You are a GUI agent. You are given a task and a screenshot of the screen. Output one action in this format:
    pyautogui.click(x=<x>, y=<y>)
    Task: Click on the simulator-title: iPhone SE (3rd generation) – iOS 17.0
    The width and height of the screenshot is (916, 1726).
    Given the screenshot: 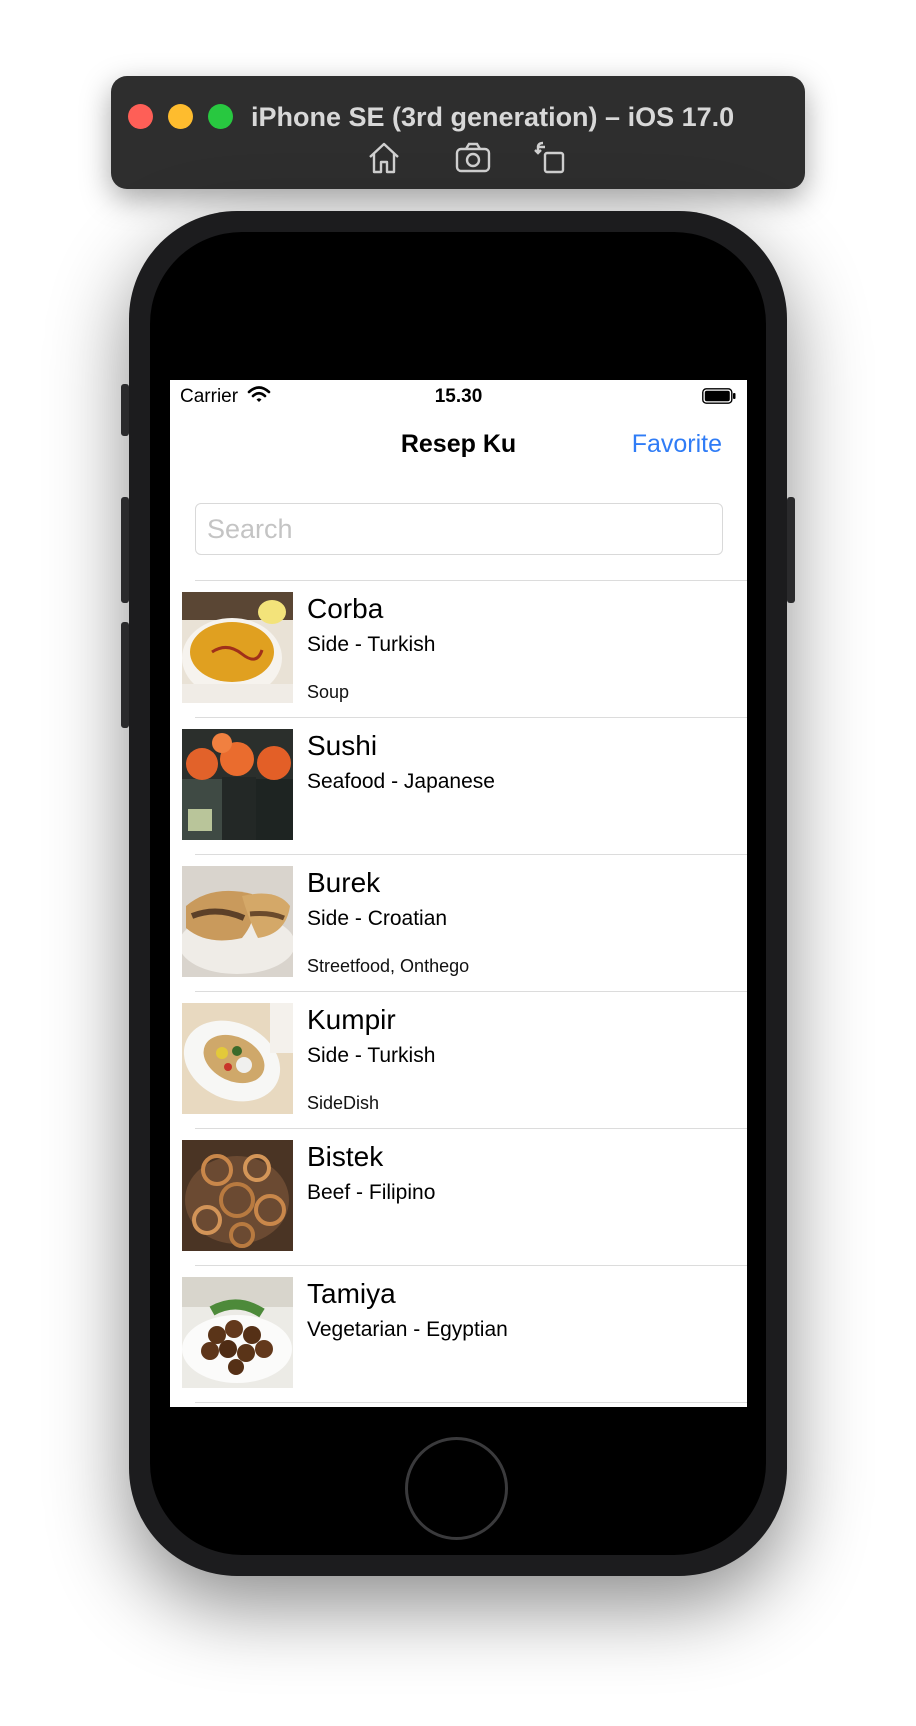 What is the action you would take?
    pyautogui.click(x=493, y=117)
    